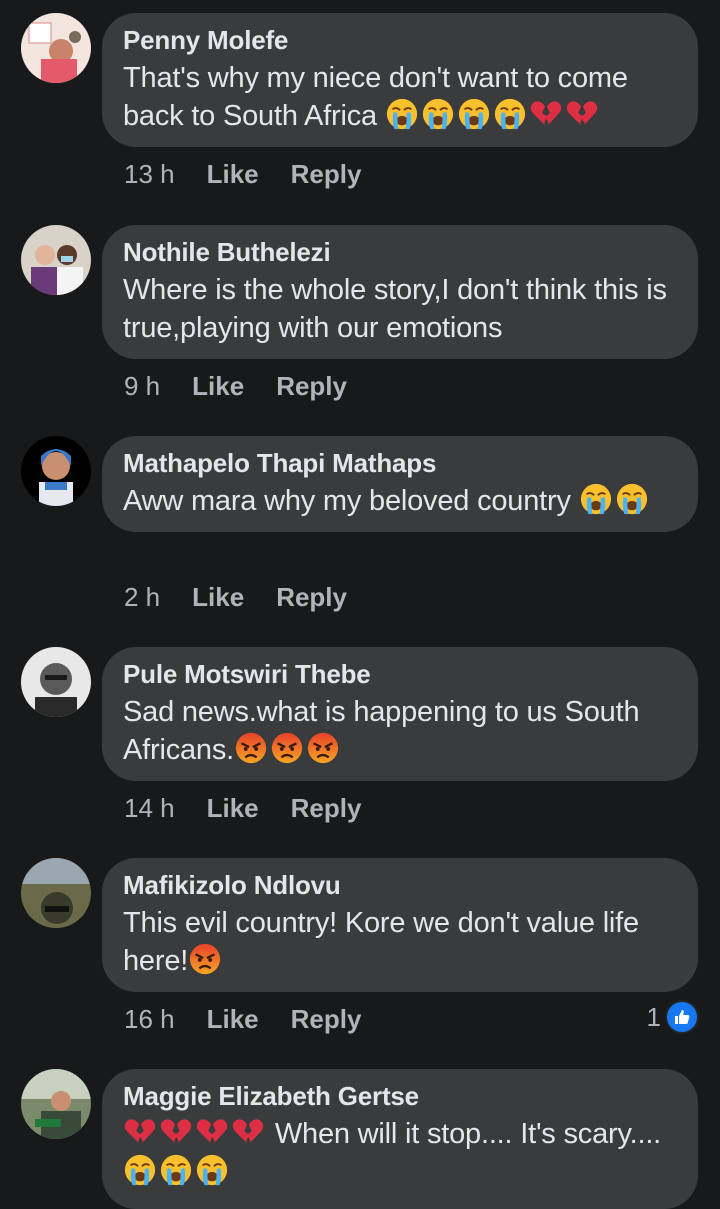 The image size is (720, 1209). Describe the element at coordinates (251, 597) in the screenshot. I see `comment-actions: 2 h Like Reply` at that location.